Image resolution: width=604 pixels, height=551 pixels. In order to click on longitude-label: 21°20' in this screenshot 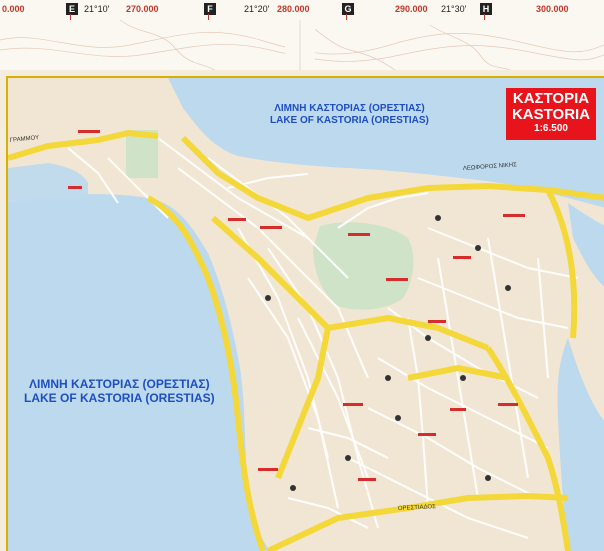, I will do `click(257, 9)`.